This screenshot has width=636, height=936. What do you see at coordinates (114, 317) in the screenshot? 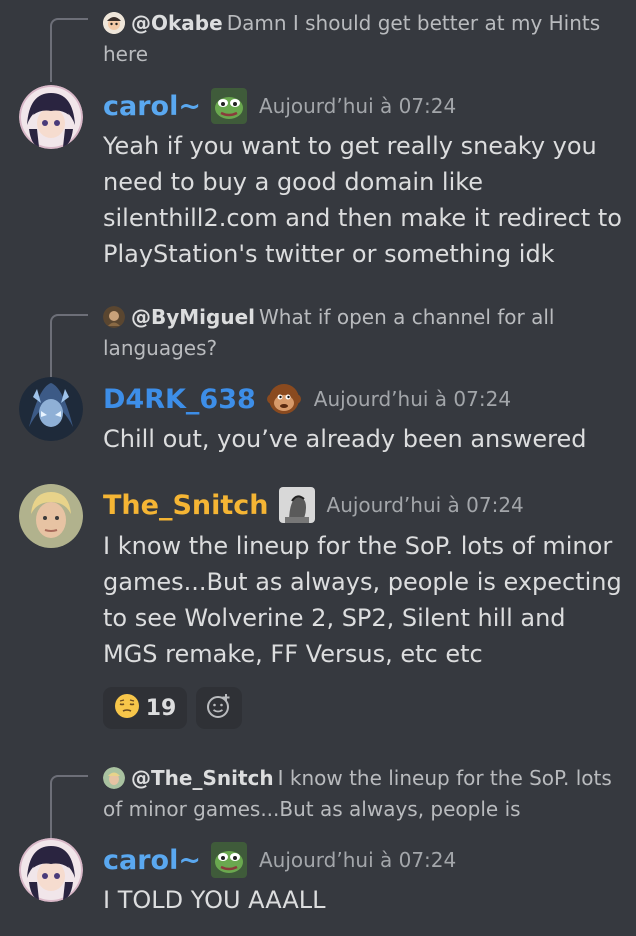
I see `bymiguel-mini-avatar` at bounding box center [114, 317].